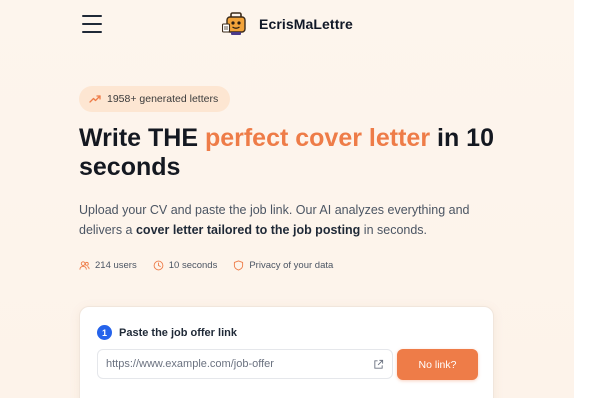 This screenshot has width=600, height=398. What do you see at coordinates (306, 24) in the screenshot?
I see `brand-name: EcrisMaLettre` at bounding box center [306, 24].